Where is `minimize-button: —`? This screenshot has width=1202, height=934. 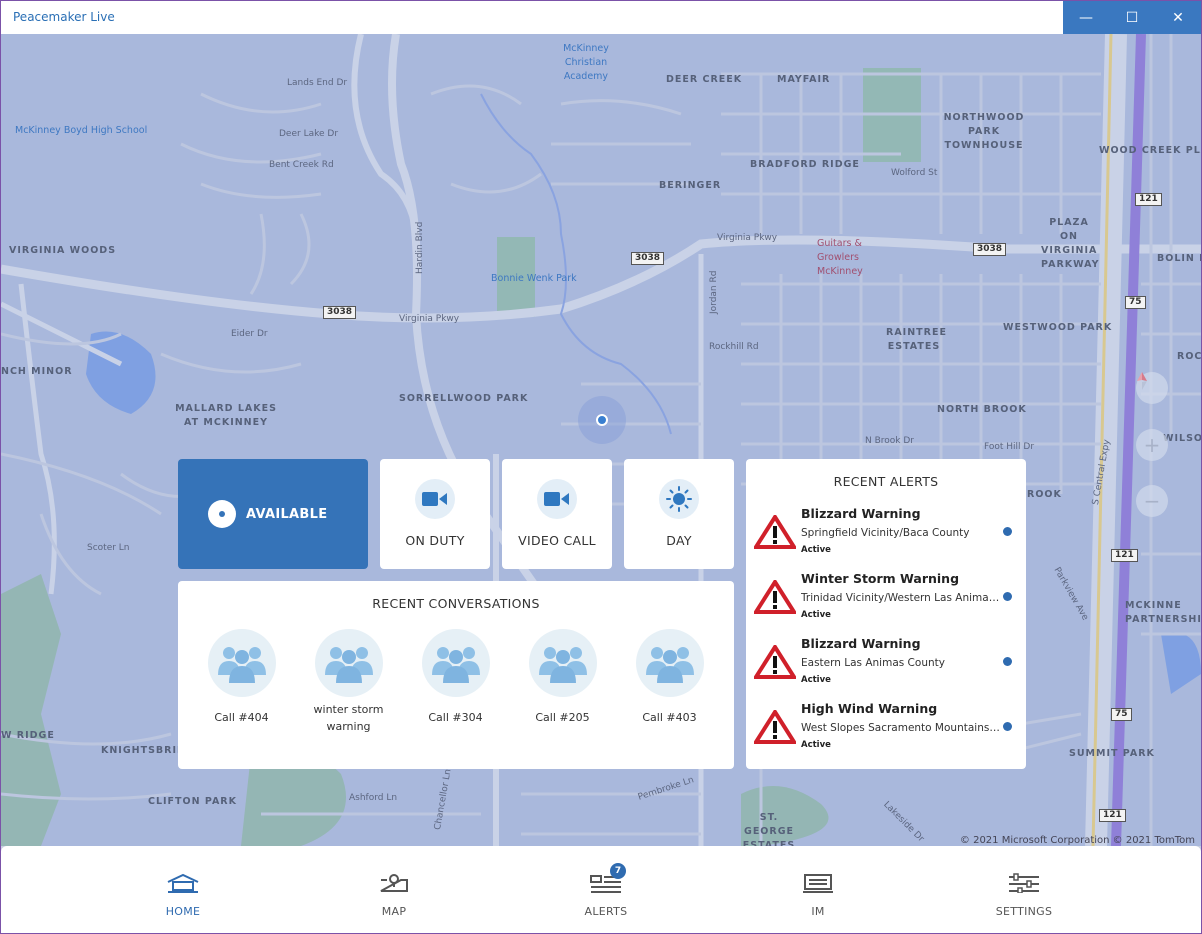
minimize-button: — is located at coordinates (1086, 17).